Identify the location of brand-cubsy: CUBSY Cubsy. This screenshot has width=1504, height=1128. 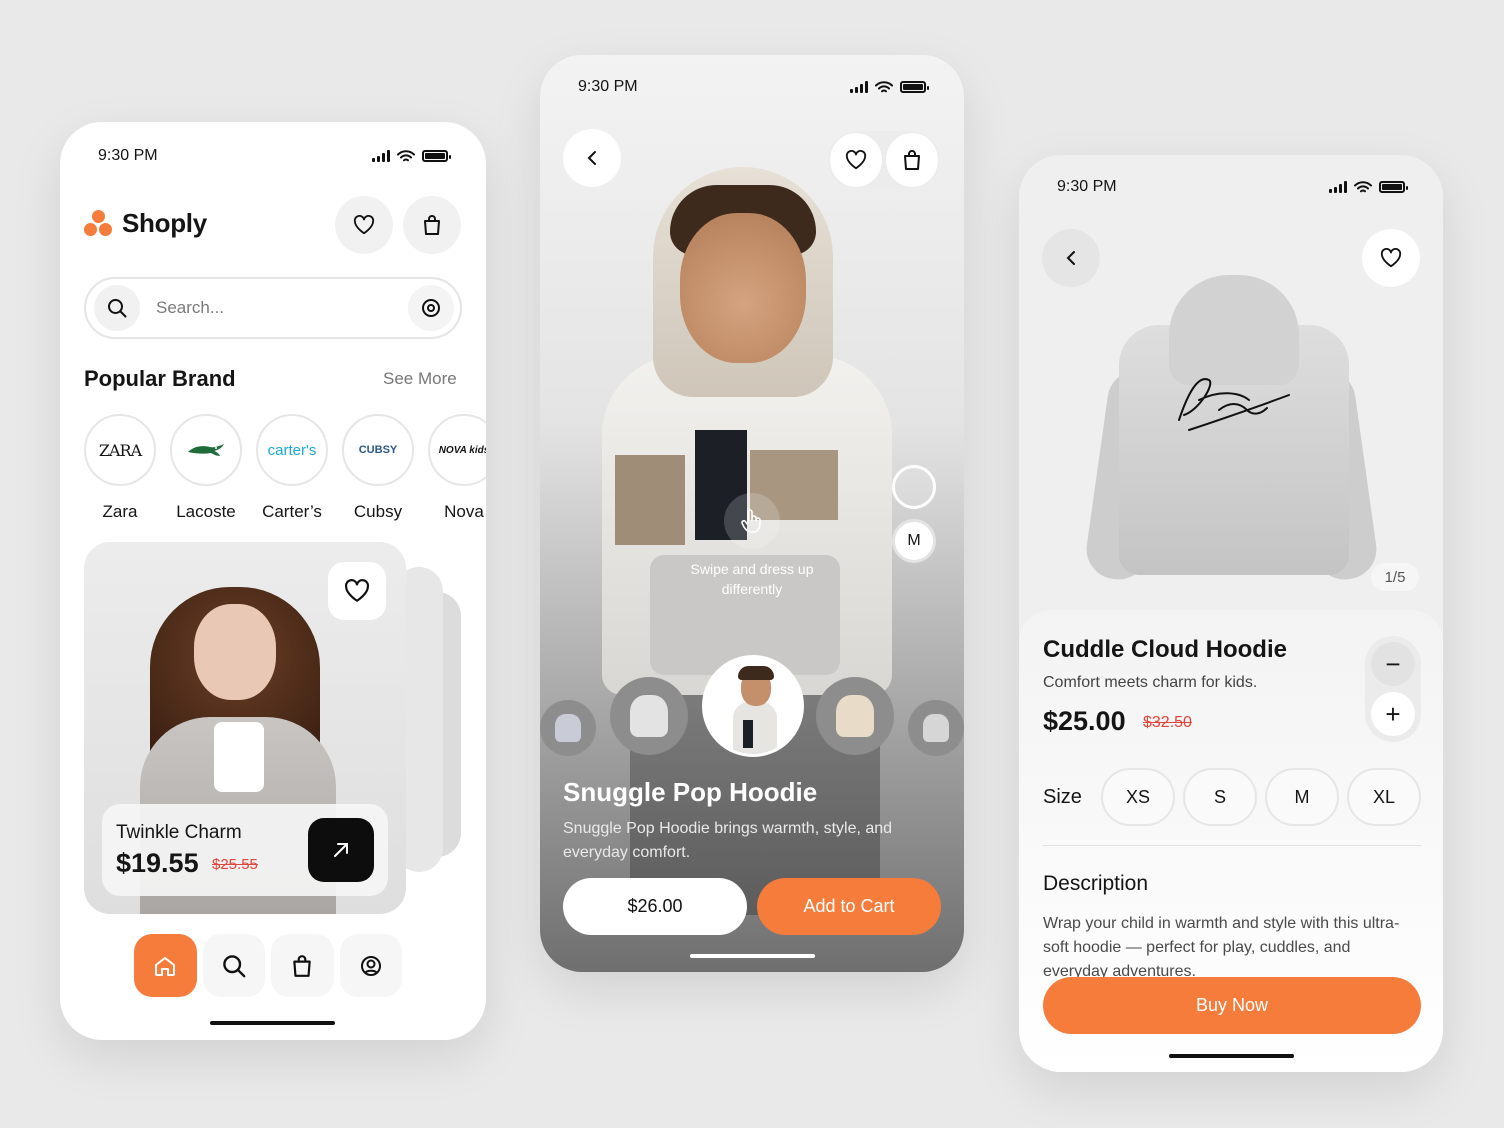
(378, 468).